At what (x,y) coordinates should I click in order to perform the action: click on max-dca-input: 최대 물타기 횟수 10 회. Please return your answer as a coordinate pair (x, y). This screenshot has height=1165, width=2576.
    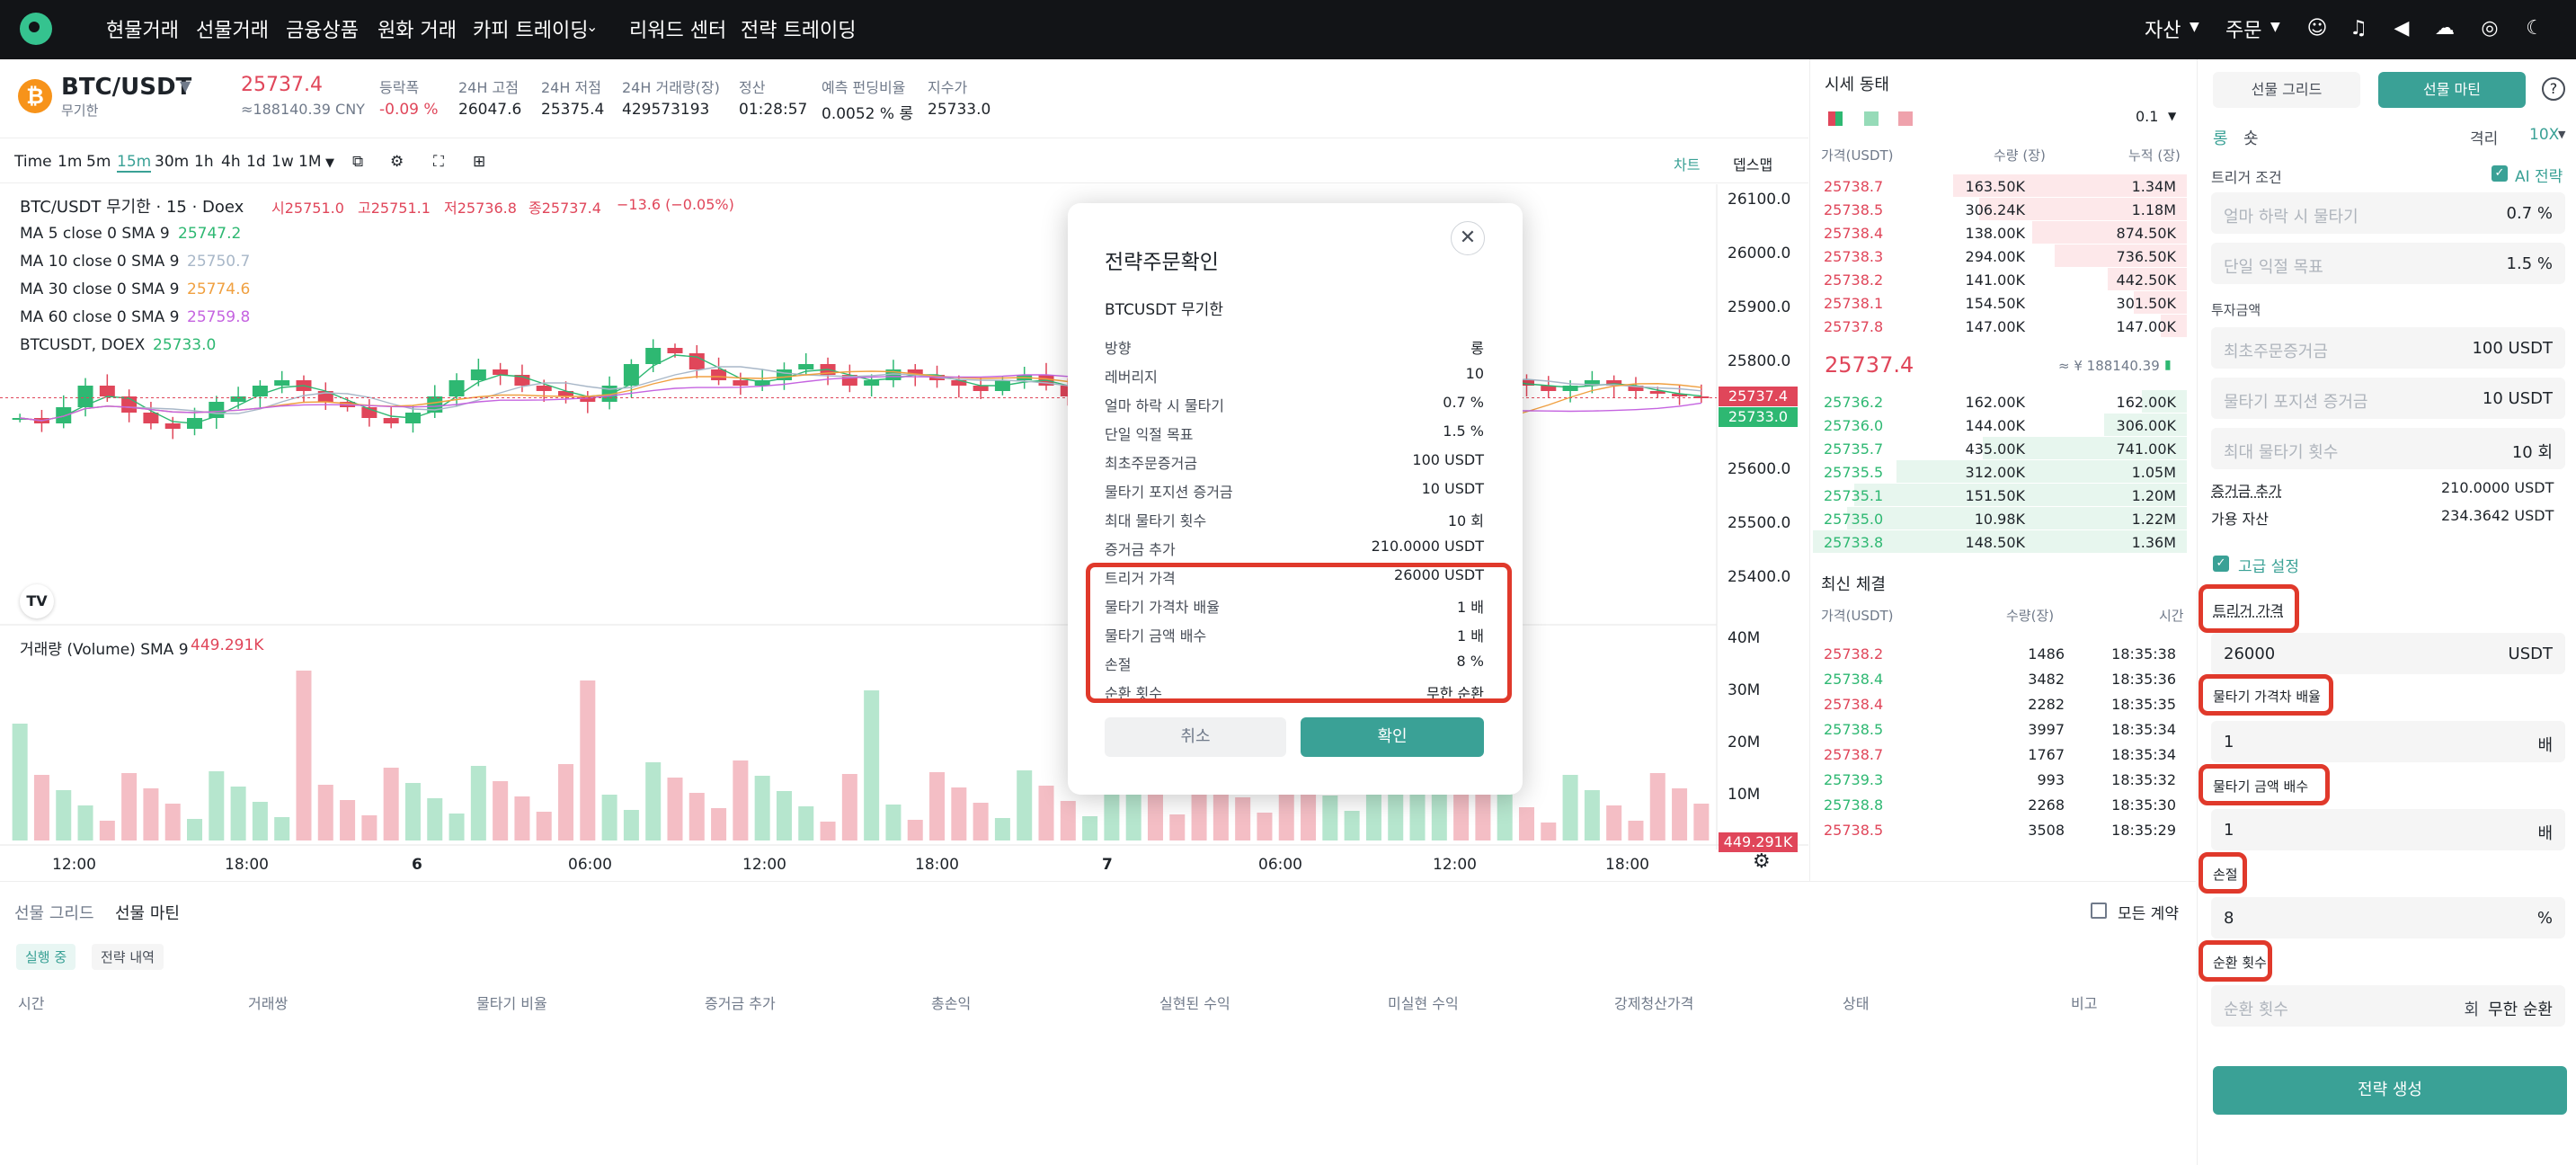
    Looking at the image, I should click on (2388, 449).